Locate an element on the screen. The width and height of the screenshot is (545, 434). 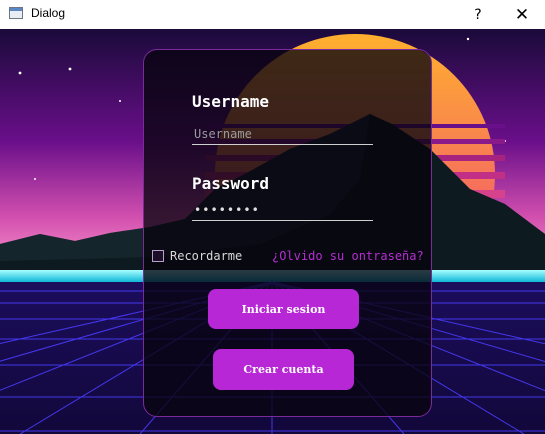
window-title: Dialog is located at coordinates (48, 13).